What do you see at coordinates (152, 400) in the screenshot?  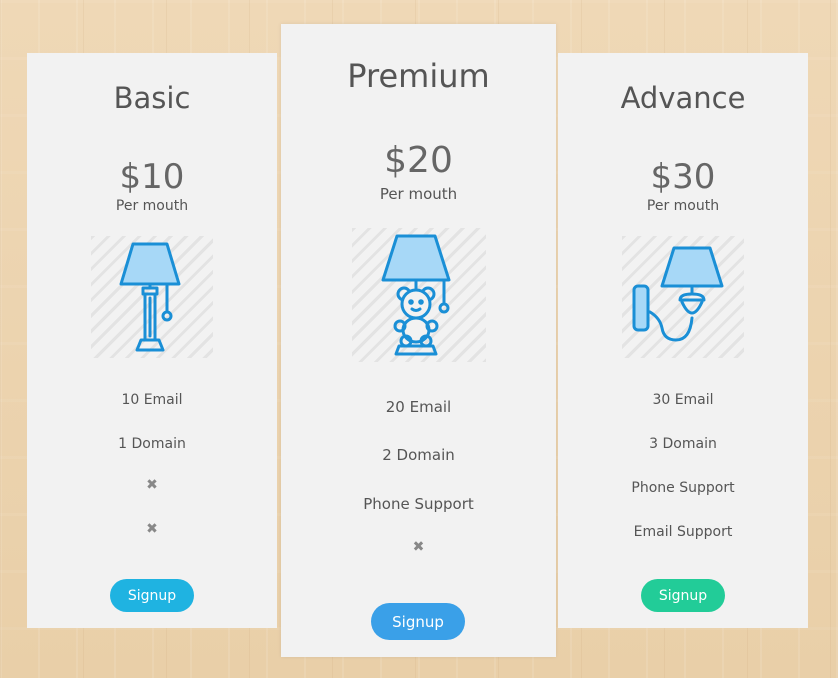 I see `feature-item: 10 Email` at bounding box center [152, 400].